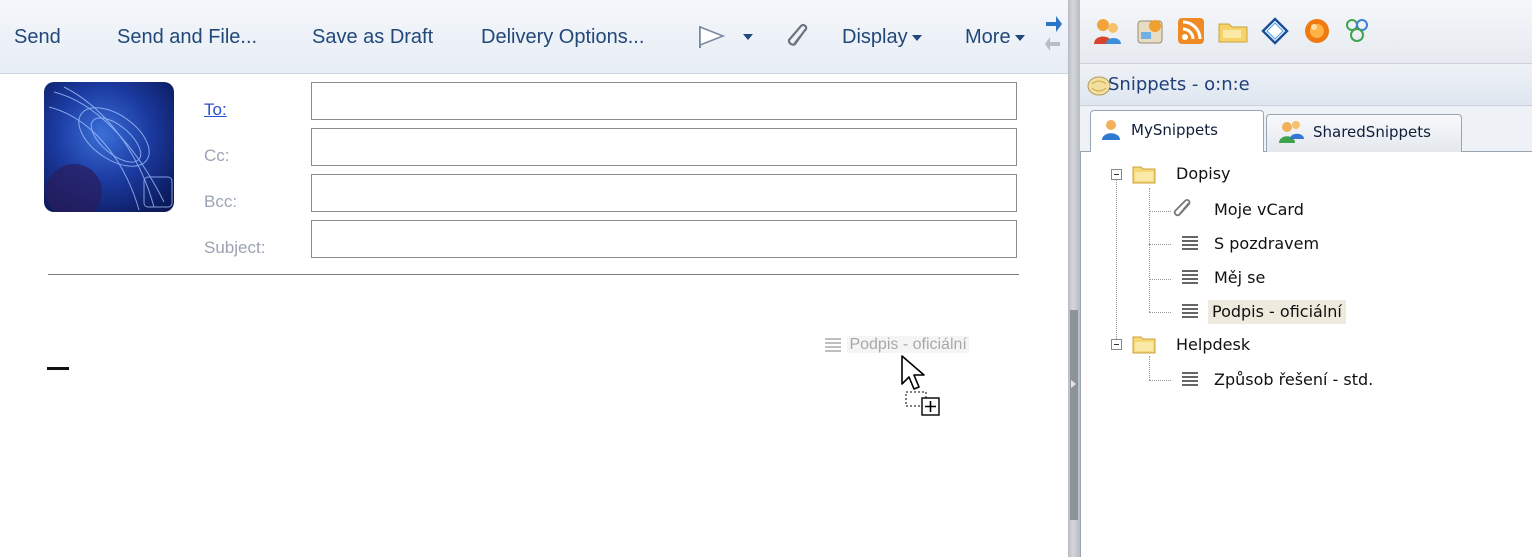  What do you see at coordinates (1213, 344) in the screenshot?
I see `tree-folder-helpdesk: Helpdesk` at bounding box center [1213, 344].